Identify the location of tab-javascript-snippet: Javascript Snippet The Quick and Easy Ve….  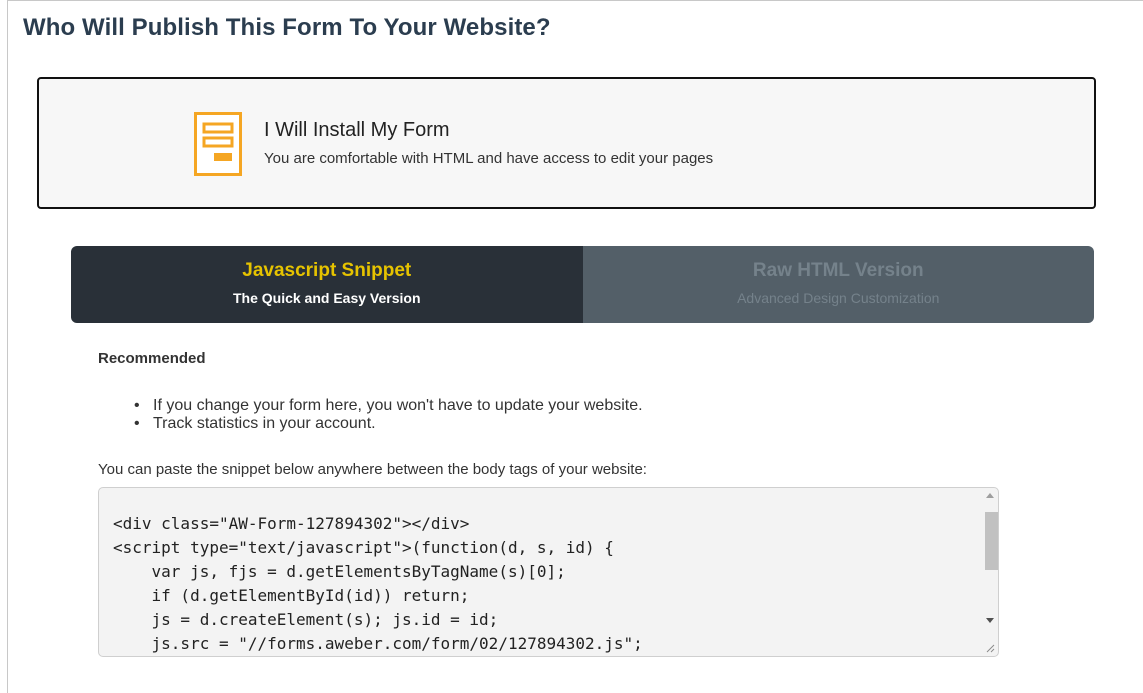
(327, 284).